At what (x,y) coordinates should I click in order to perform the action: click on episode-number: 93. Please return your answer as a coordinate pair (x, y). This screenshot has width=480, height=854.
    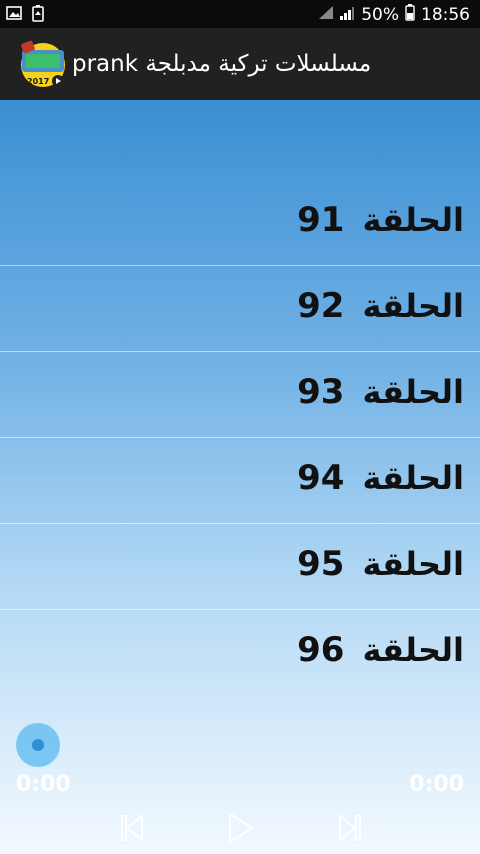
    Looking at the image, I should click on (321, 392).